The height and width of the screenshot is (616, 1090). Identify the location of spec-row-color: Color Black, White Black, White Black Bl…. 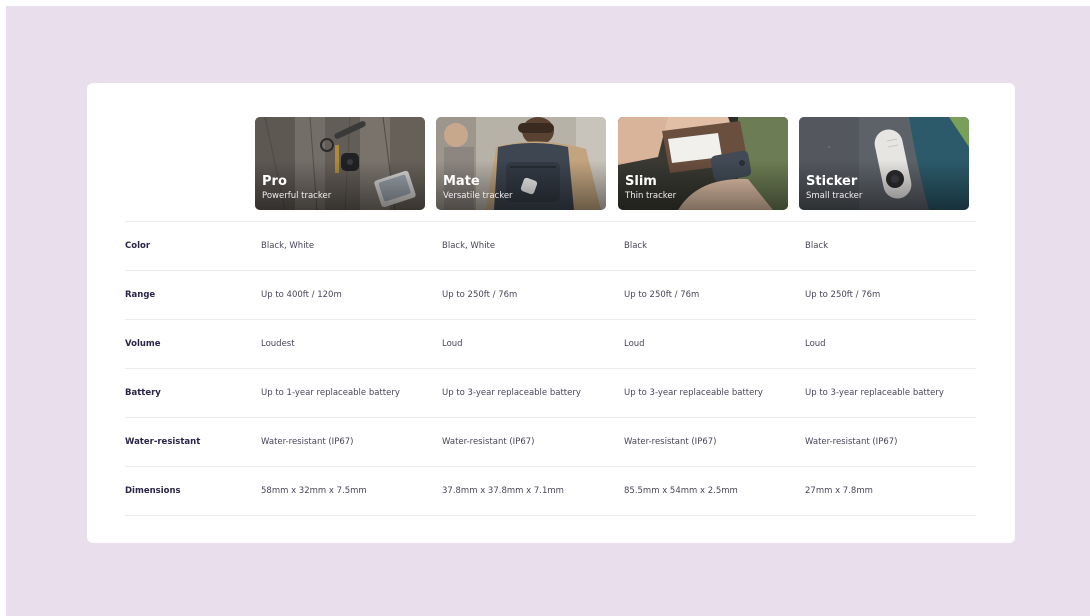
(550, 245).